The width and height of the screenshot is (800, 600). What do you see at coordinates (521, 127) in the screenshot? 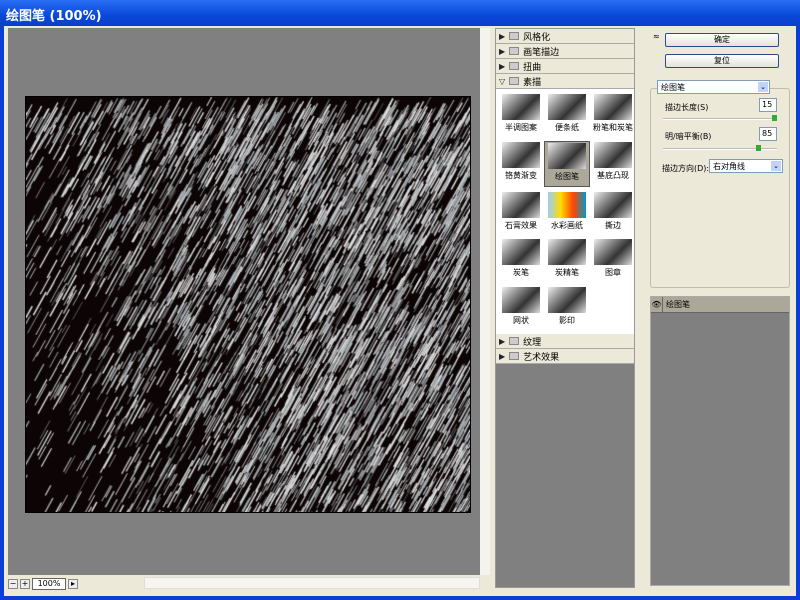
I see `filter-label: 半调图案` at bounding box center [521, 127].